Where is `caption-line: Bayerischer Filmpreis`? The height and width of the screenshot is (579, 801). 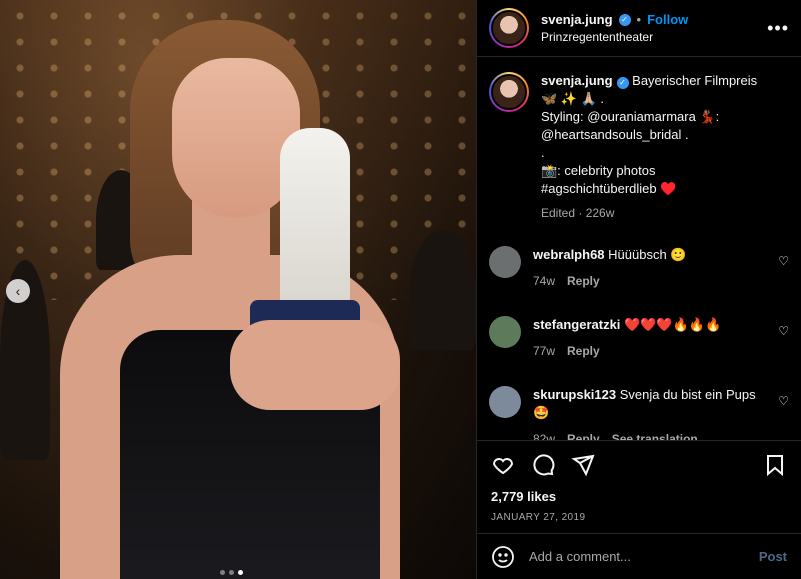 caption-line: Bayerischer Filmpreis is located at coordinates (695, 80).